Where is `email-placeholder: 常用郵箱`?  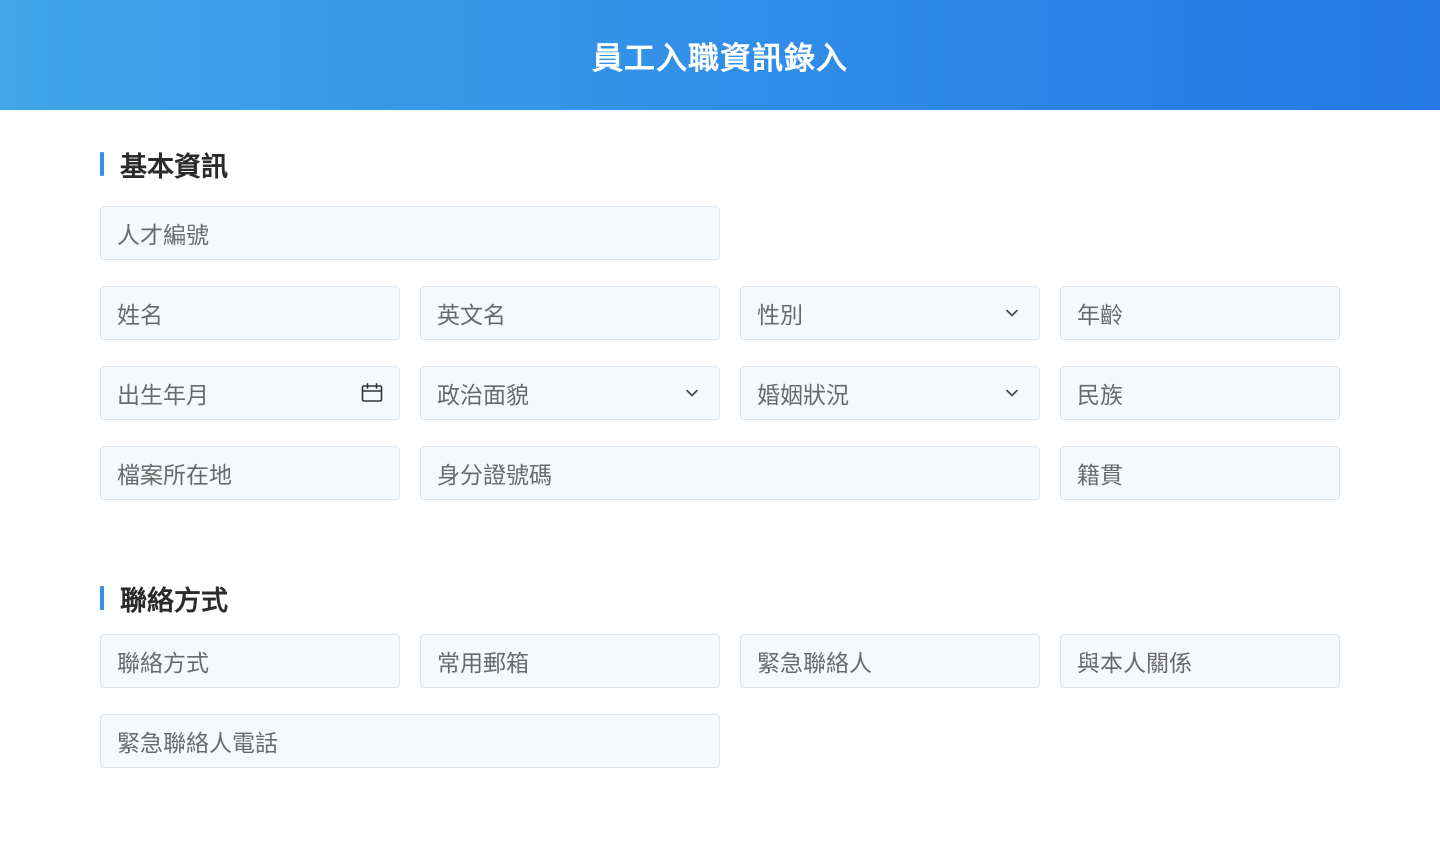 email-placeholder: 常用郵箱 is located at coordinates (483, 664).